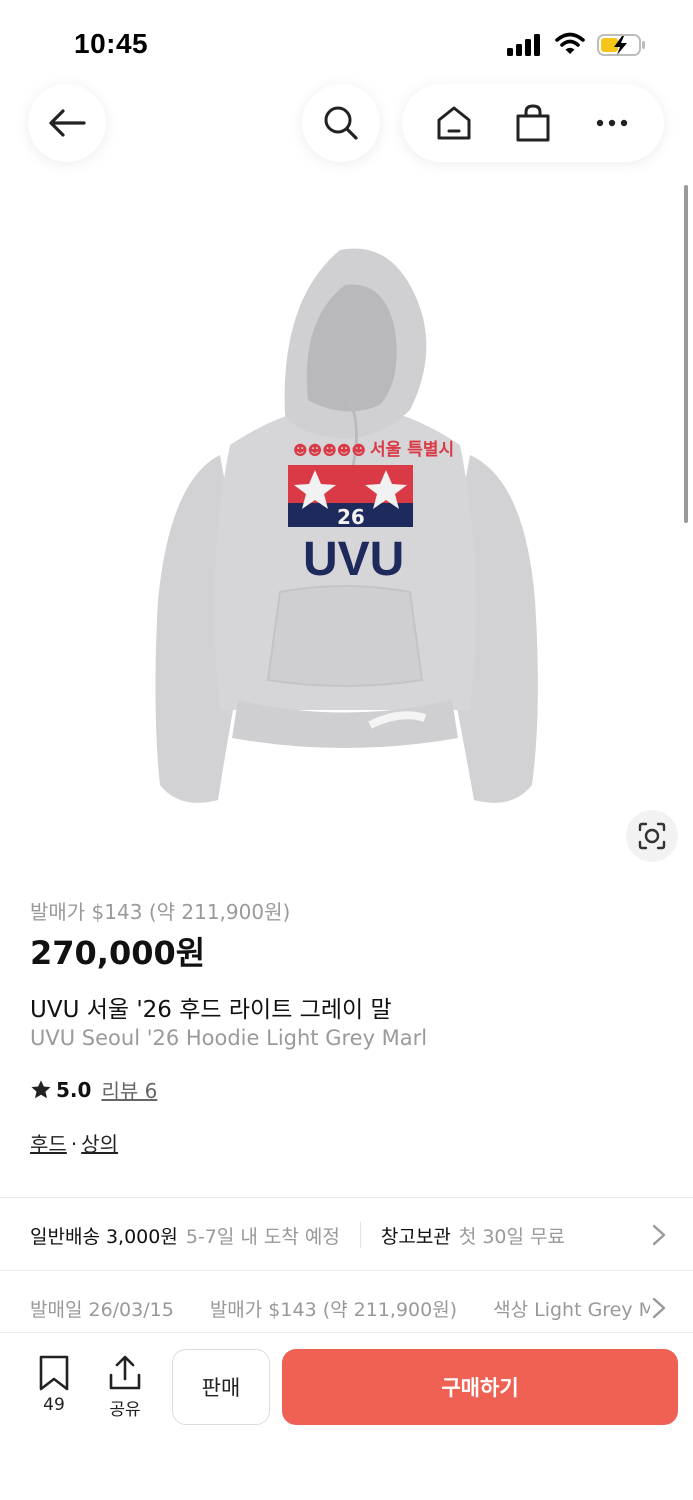  Describe the element at coordinates (99, 1144) in the screenshot. I see `category-link-top: 상의` at that location.